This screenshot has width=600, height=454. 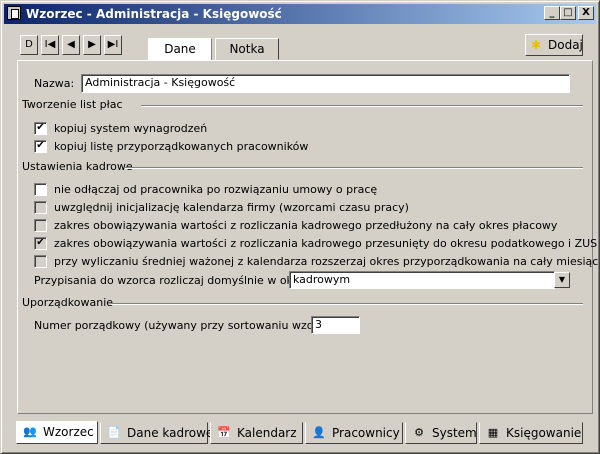 I want to click on bottom-tab-wzorzec: 👥 Wzorzec, so click(x=57, y=432).